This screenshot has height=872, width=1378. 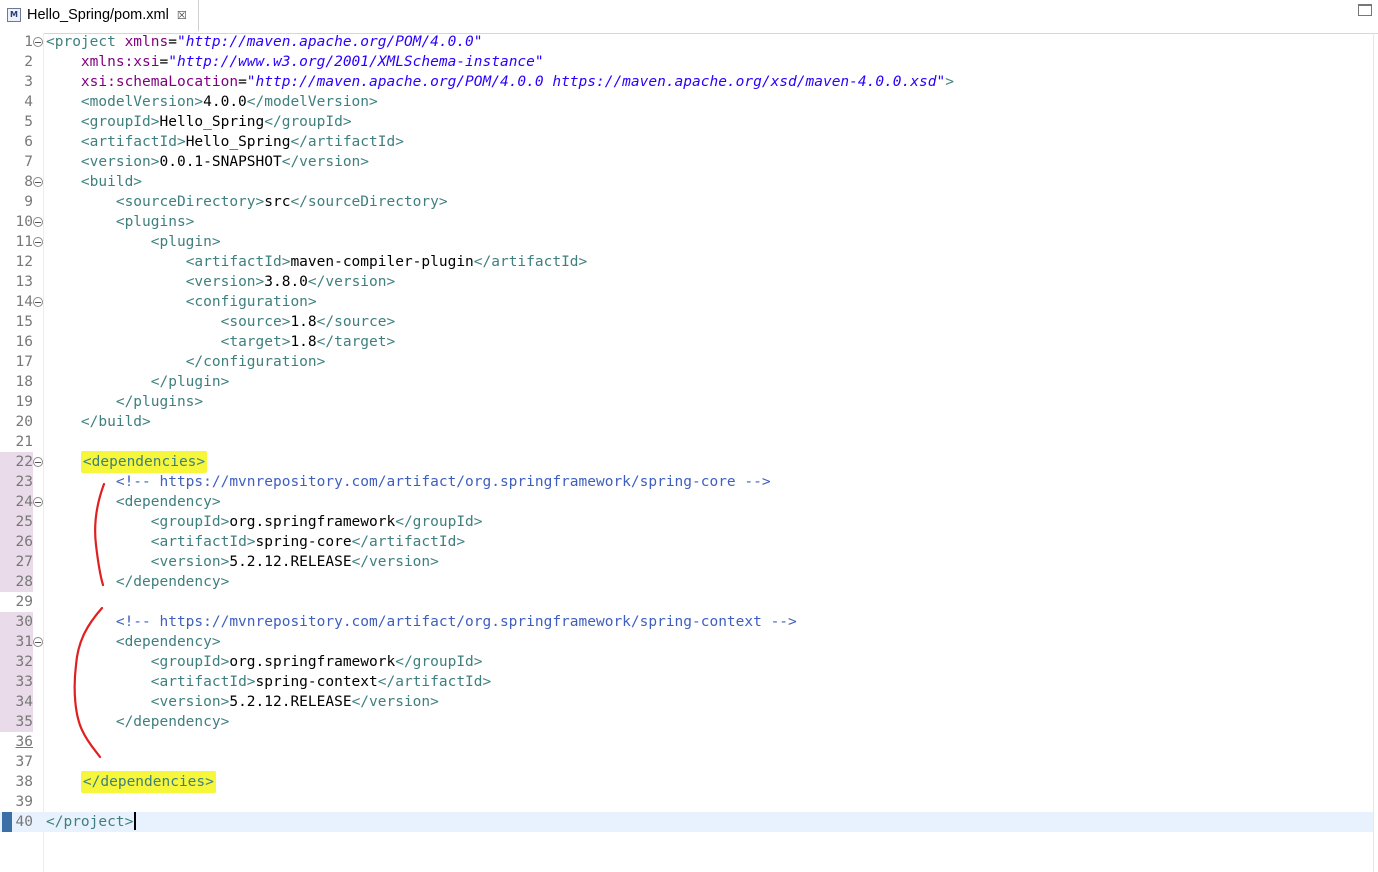 What do you see at coordinates (120, 222) in the screenshot?
I see `code-text: <plugins>` at bounding box center [120, 222].